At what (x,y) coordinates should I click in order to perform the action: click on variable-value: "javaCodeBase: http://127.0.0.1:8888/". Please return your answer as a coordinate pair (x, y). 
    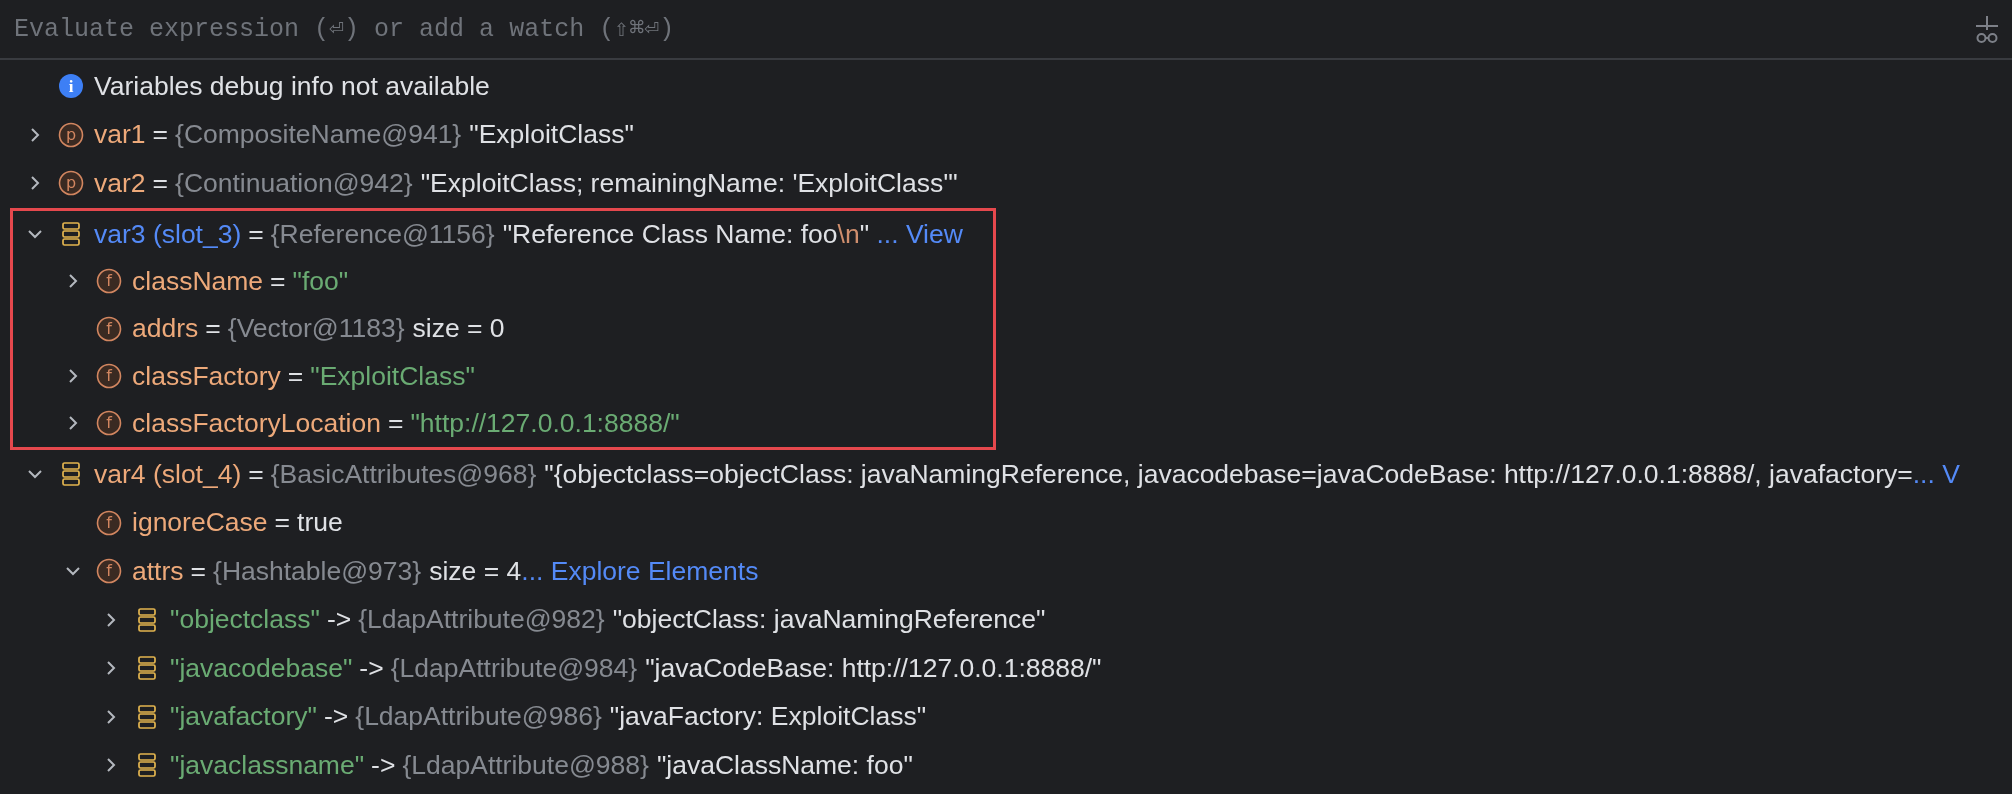
    Looking at the image, I should click on (873, 668).